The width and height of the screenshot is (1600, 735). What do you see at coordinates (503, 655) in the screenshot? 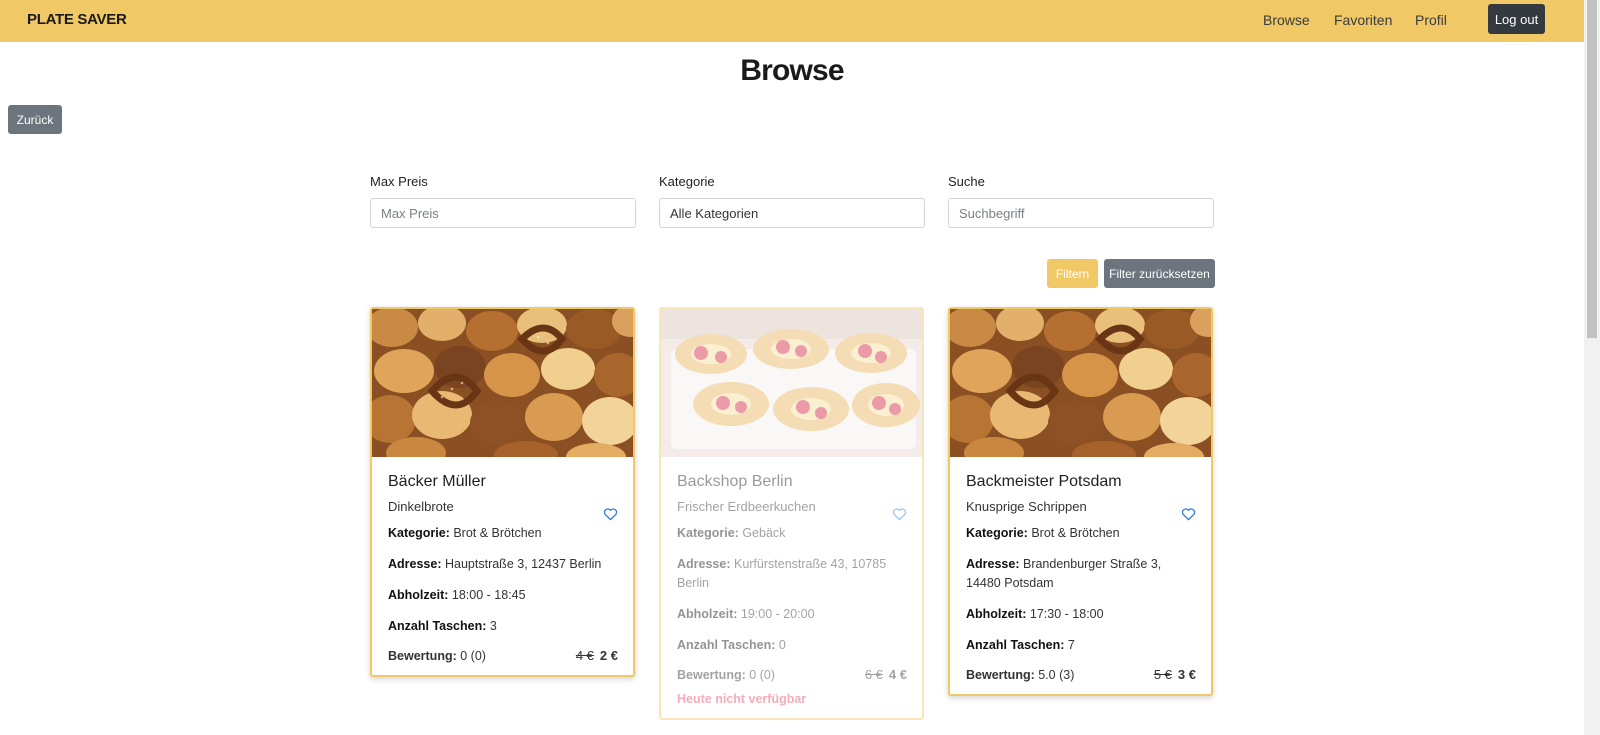
I see `card-rating-row: Bewertung: 0 (0) 4 € 2 €` at bounding box center [503, 655].